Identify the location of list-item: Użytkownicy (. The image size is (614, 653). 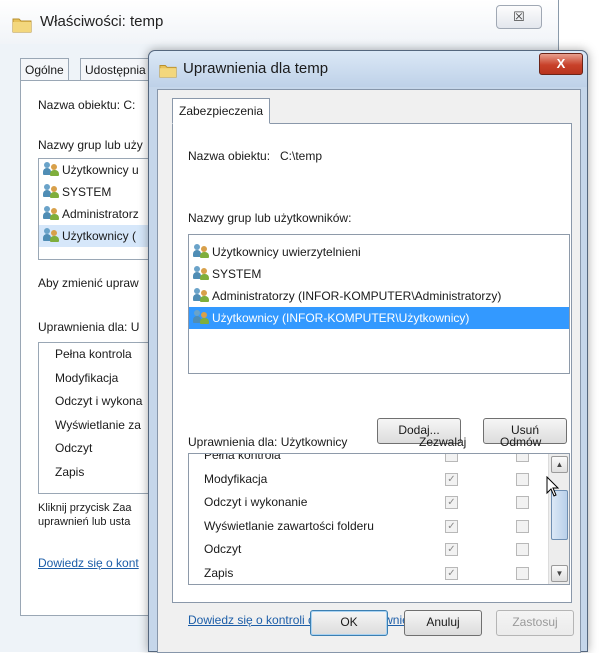
(95, 236).